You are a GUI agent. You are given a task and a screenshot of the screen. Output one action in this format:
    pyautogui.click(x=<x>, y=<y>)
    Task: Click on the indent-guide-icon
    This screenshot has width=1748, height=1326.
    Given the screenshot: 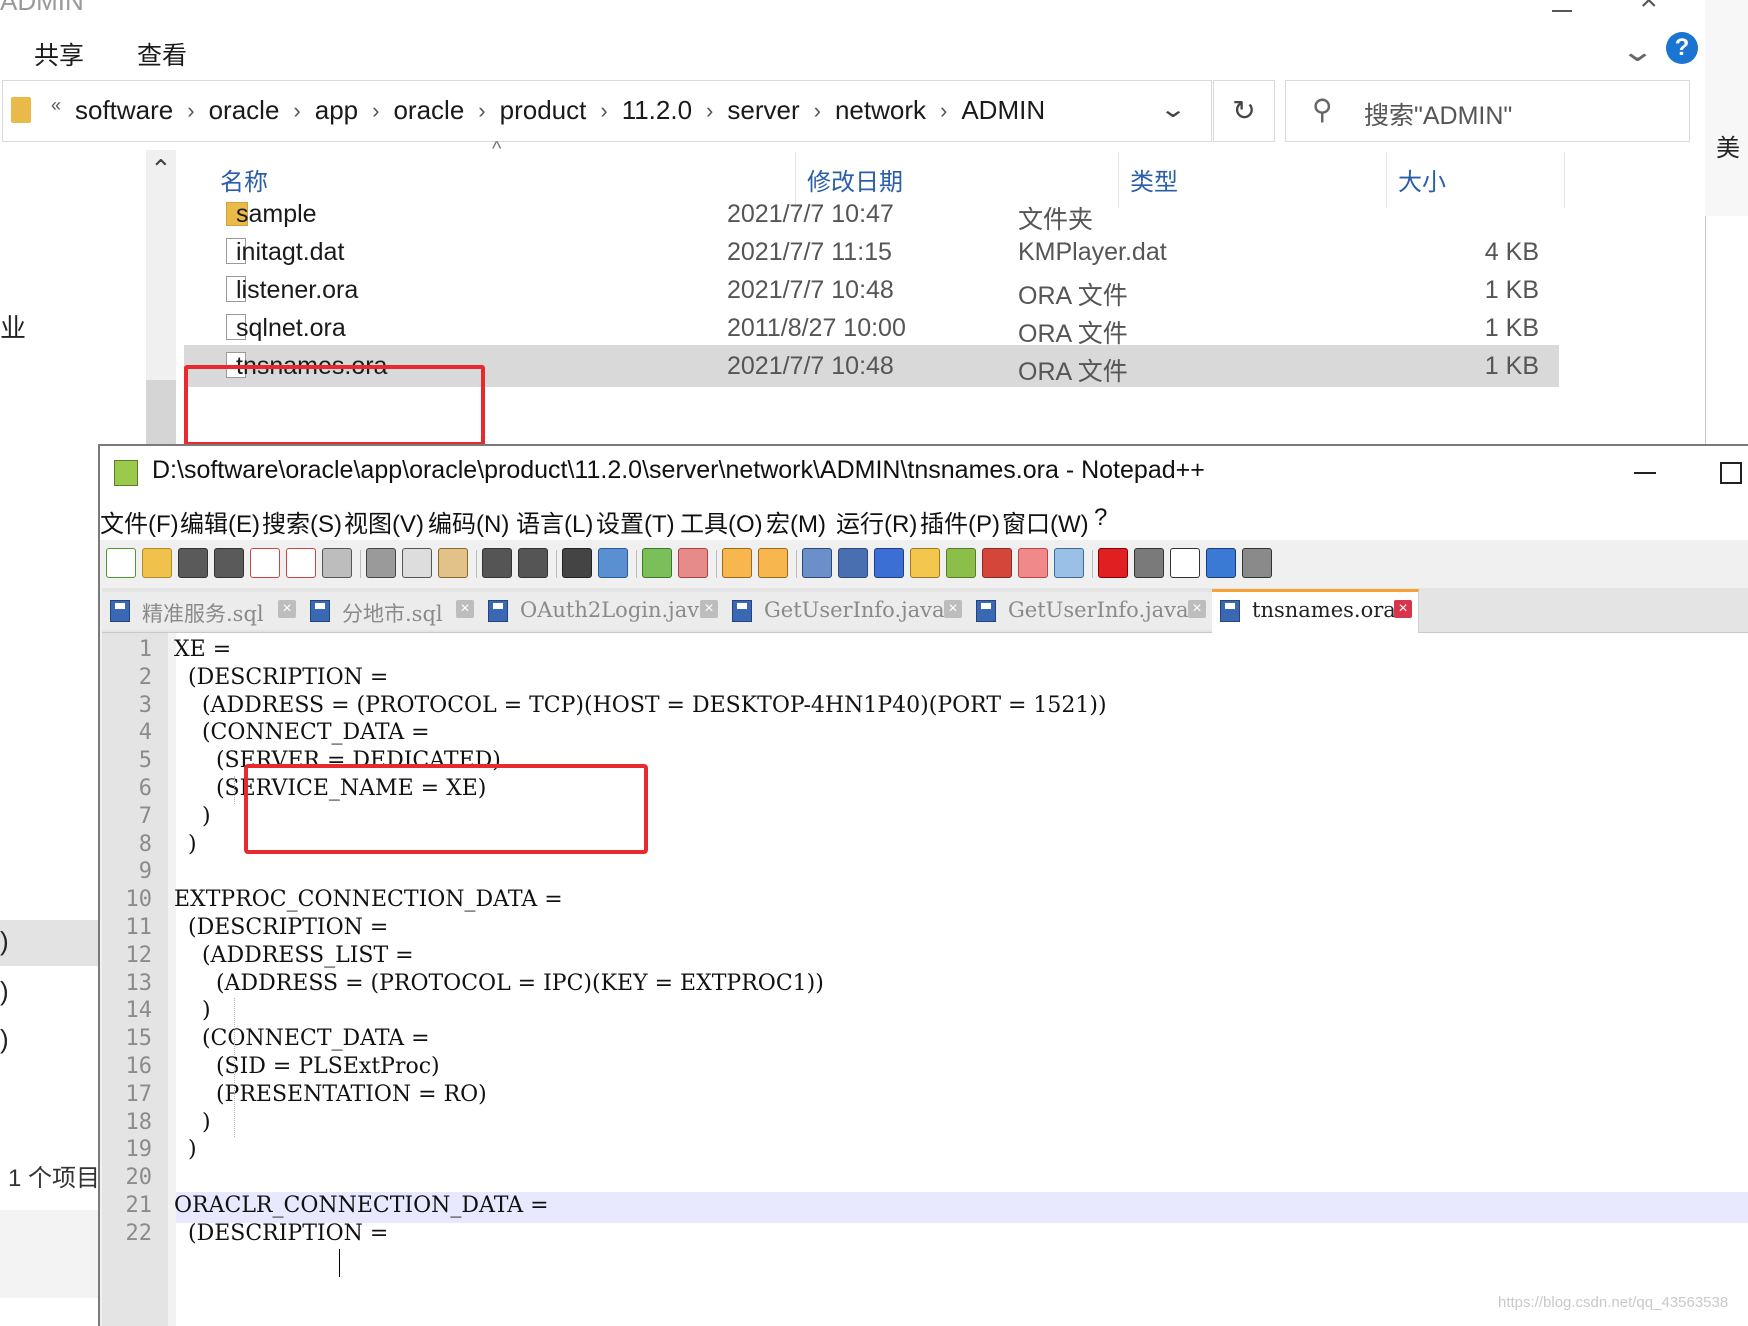 What is the action you would take?
    pyautogui.click(x=889, y=563)
    